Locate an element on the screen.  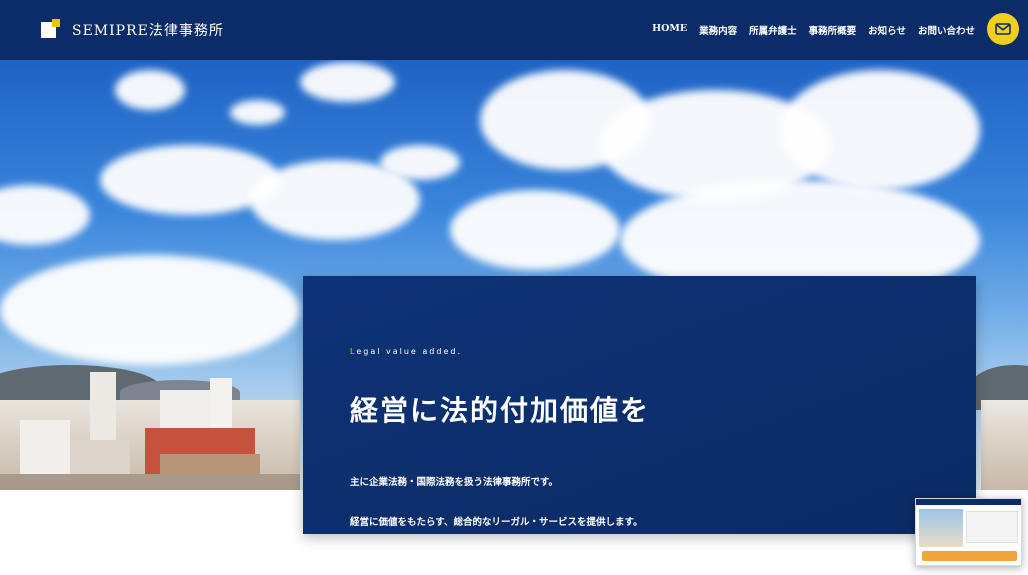
hero-headline: 経営に法的付加価値を is located at coordinates (500, 410).